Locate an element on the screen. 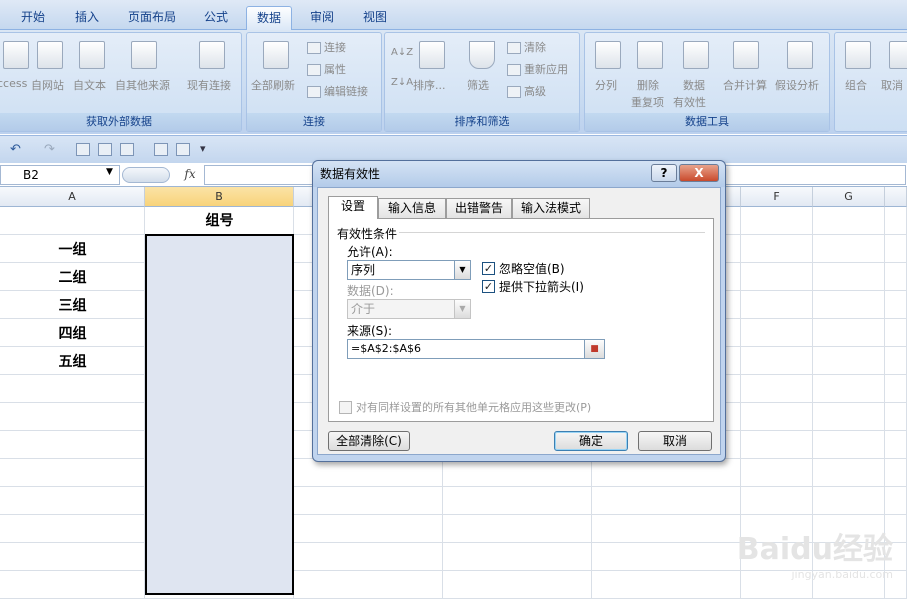  ignore-blank-label: 忽略空值(B) is located at coordinates (532, 268).